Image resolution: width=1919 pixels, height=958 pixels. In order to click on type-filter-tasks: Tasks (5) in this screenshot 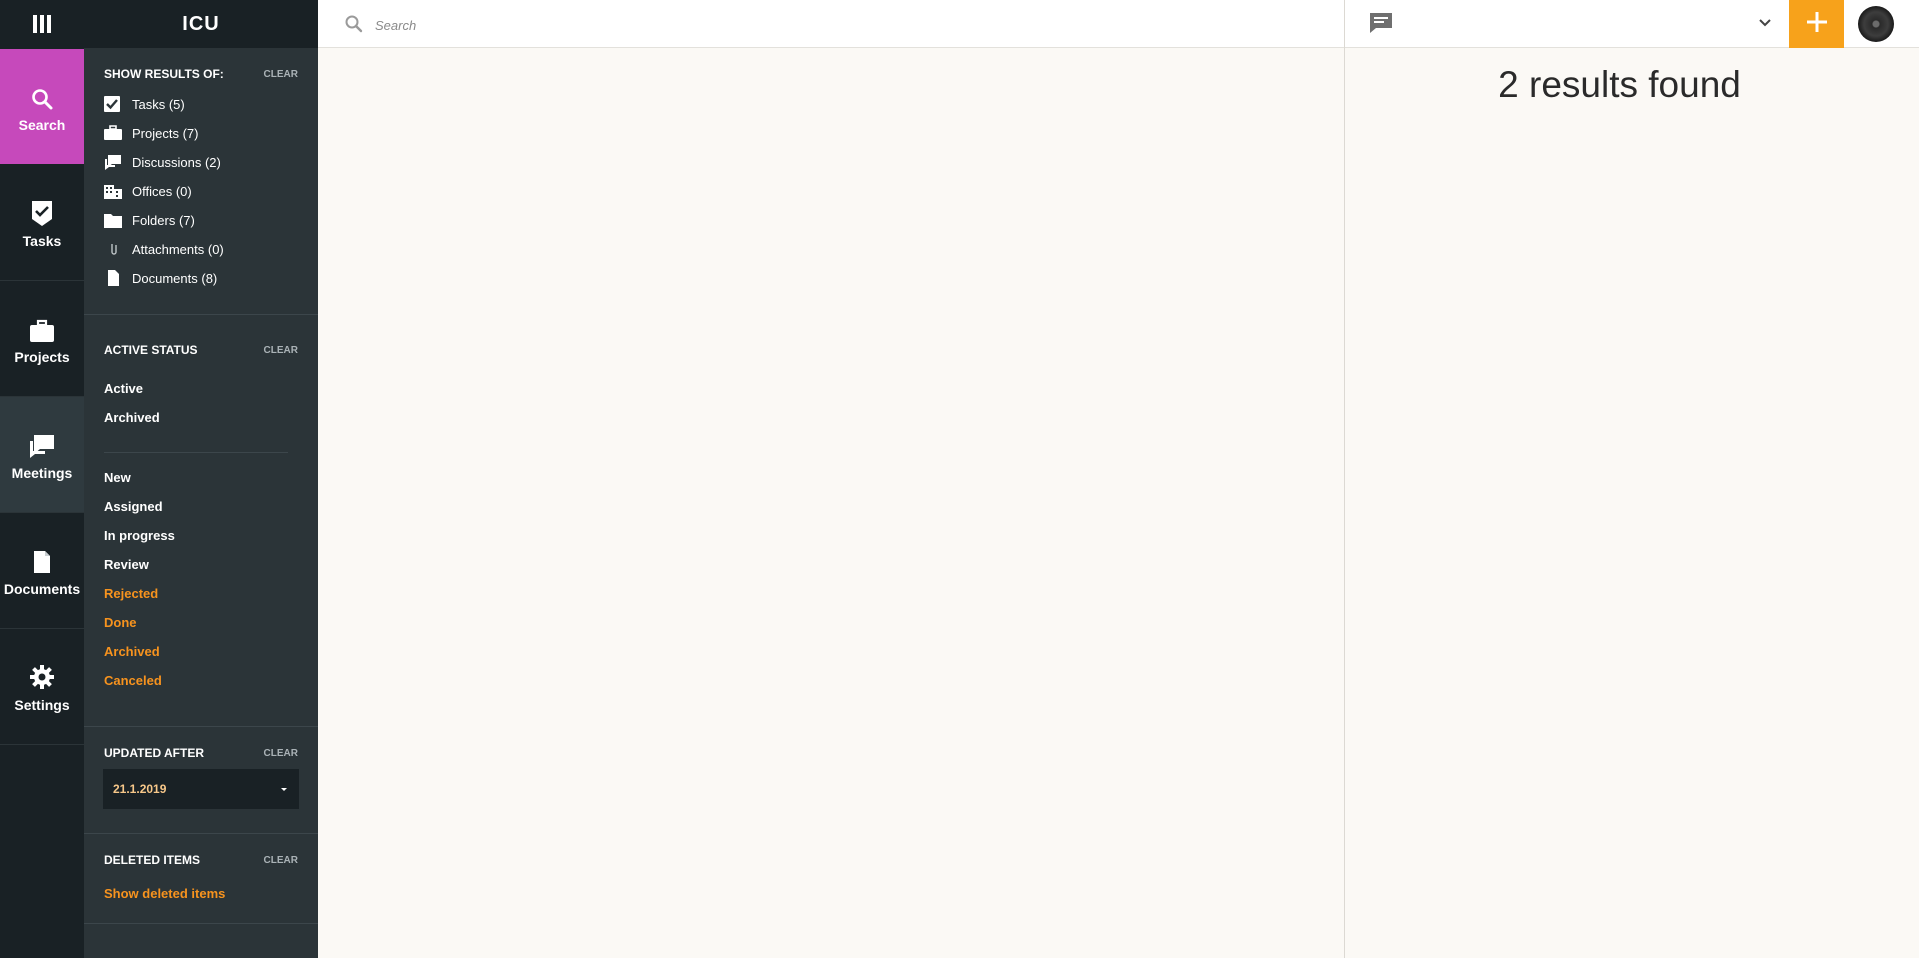, I will do `click(144, 104)`.